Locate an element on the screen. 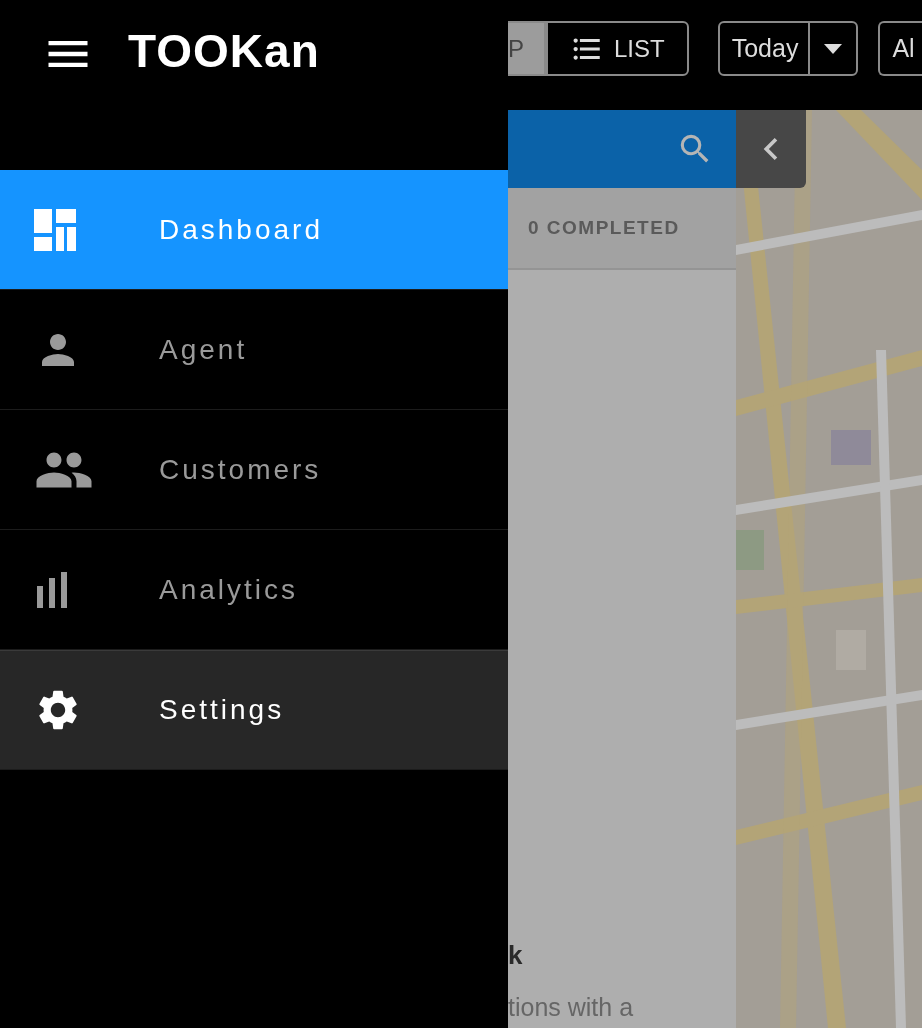  bar-chart-icon is located at coordinates (52, 589).